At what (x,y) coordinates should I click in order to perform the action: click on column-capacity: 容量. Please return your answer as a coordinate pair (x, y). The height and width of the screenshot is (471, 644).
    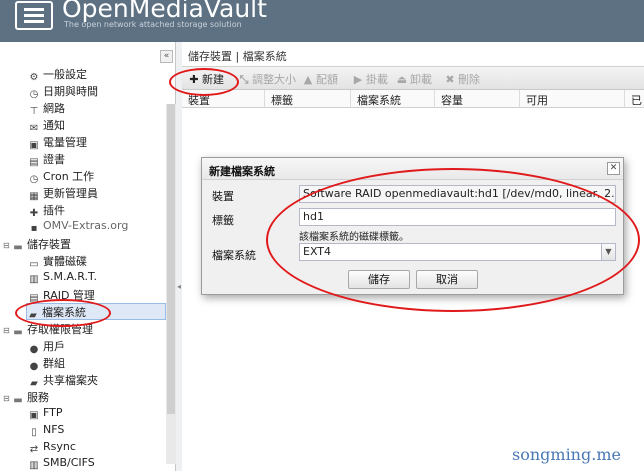
    Looking at the image, I should click on (452, 100).